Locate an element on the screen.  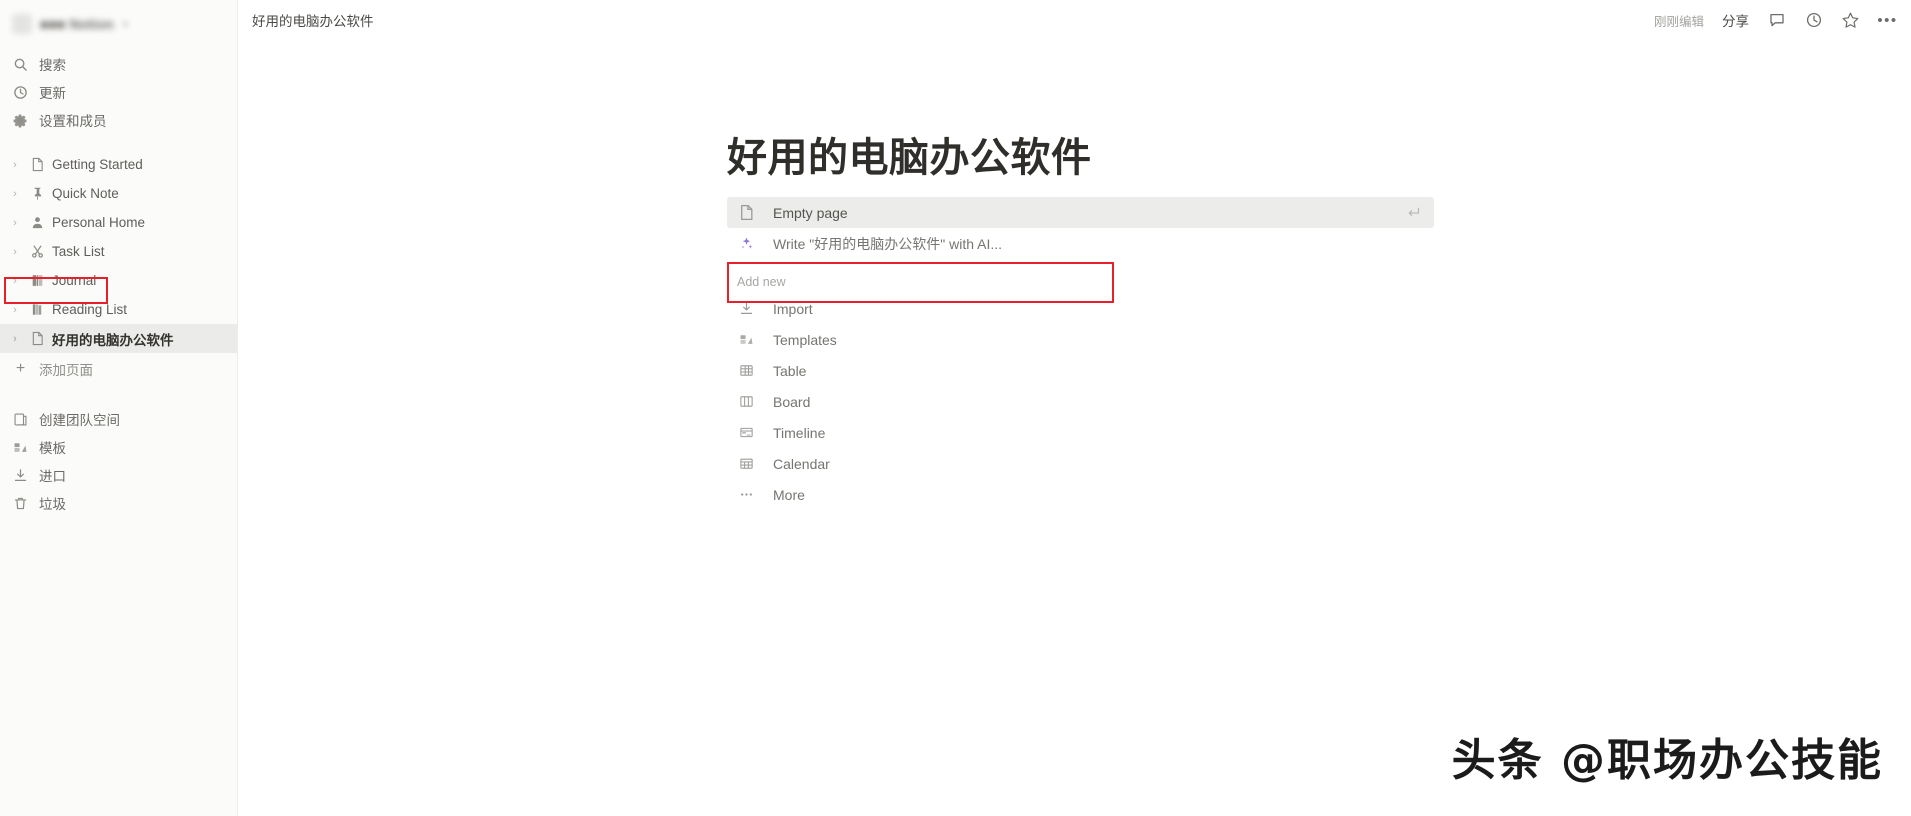
add-new-section-label: Add new is located at coordinates (761, 282).